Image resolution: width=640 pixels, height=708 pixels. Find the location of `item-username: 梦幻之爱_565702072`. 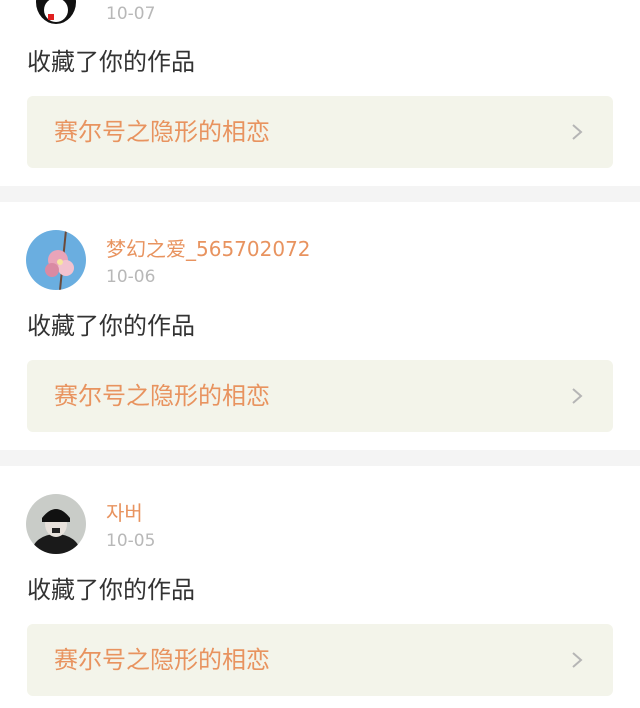

item-username: 梦幻之爱_565702072 is located at coordinates (208, 249).